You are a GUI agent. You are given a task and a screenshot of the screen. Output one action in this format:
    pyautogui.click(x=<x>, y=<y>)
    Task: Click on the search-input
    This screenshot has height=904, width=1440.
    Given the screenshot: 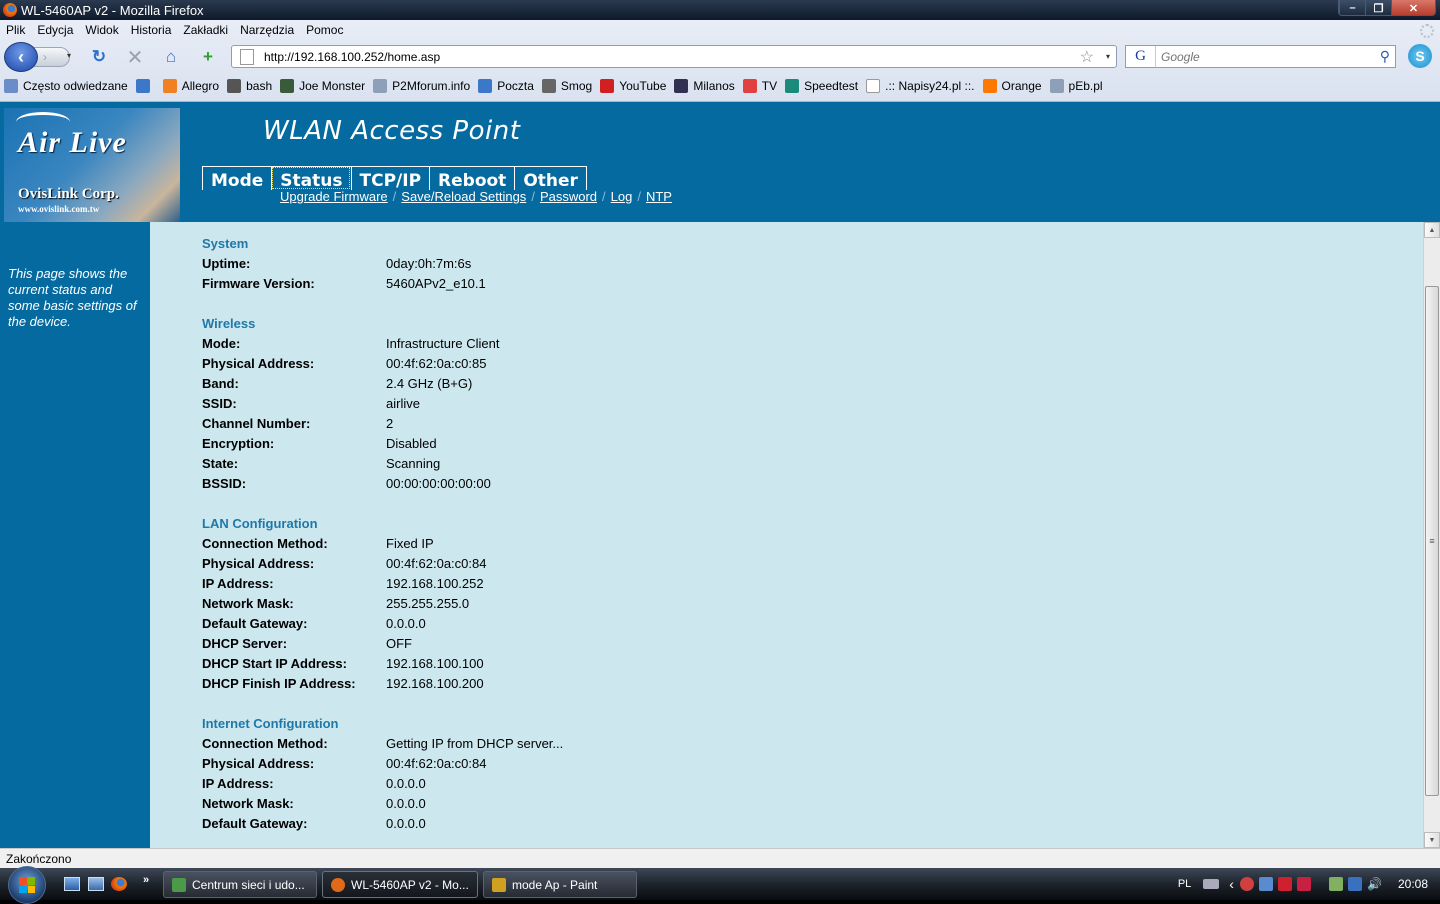 What is the action you would take?
    pyautogui.click(x=1268, y=56)
    